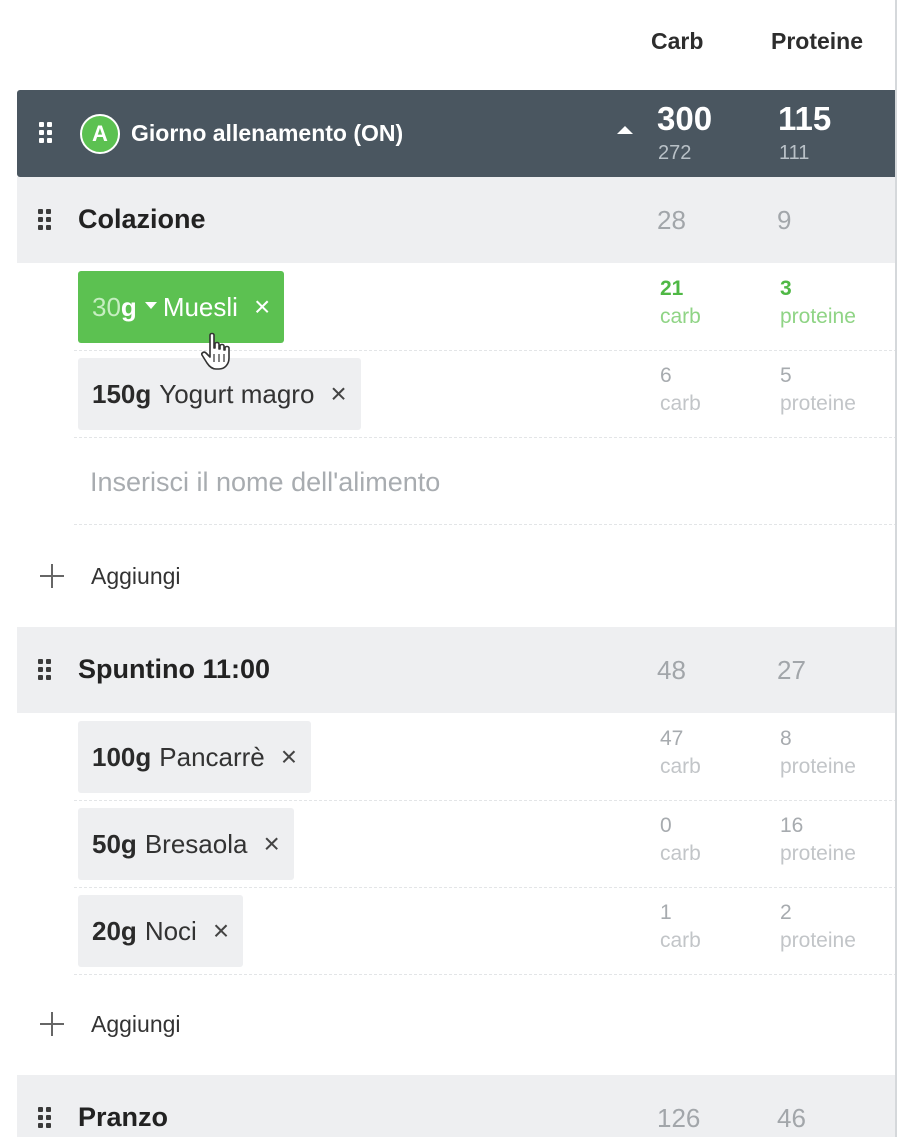  Describe the element at coordinates (485, 931) in the screenshot. I see `food-row: 20g Noci × 1 carb 2 proteine` at that location.